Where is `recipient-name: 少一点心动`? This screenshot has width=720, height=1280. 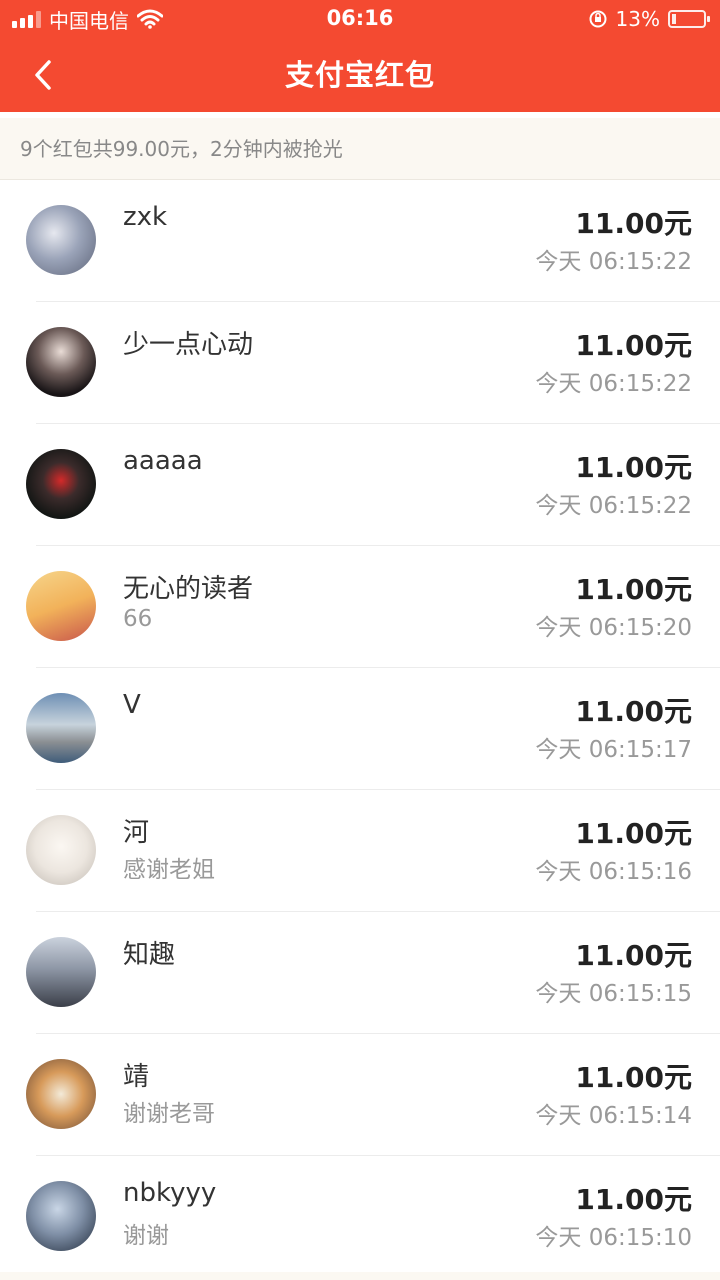 recipient-name: 少一点心动 is located at coordinates (188, 345).